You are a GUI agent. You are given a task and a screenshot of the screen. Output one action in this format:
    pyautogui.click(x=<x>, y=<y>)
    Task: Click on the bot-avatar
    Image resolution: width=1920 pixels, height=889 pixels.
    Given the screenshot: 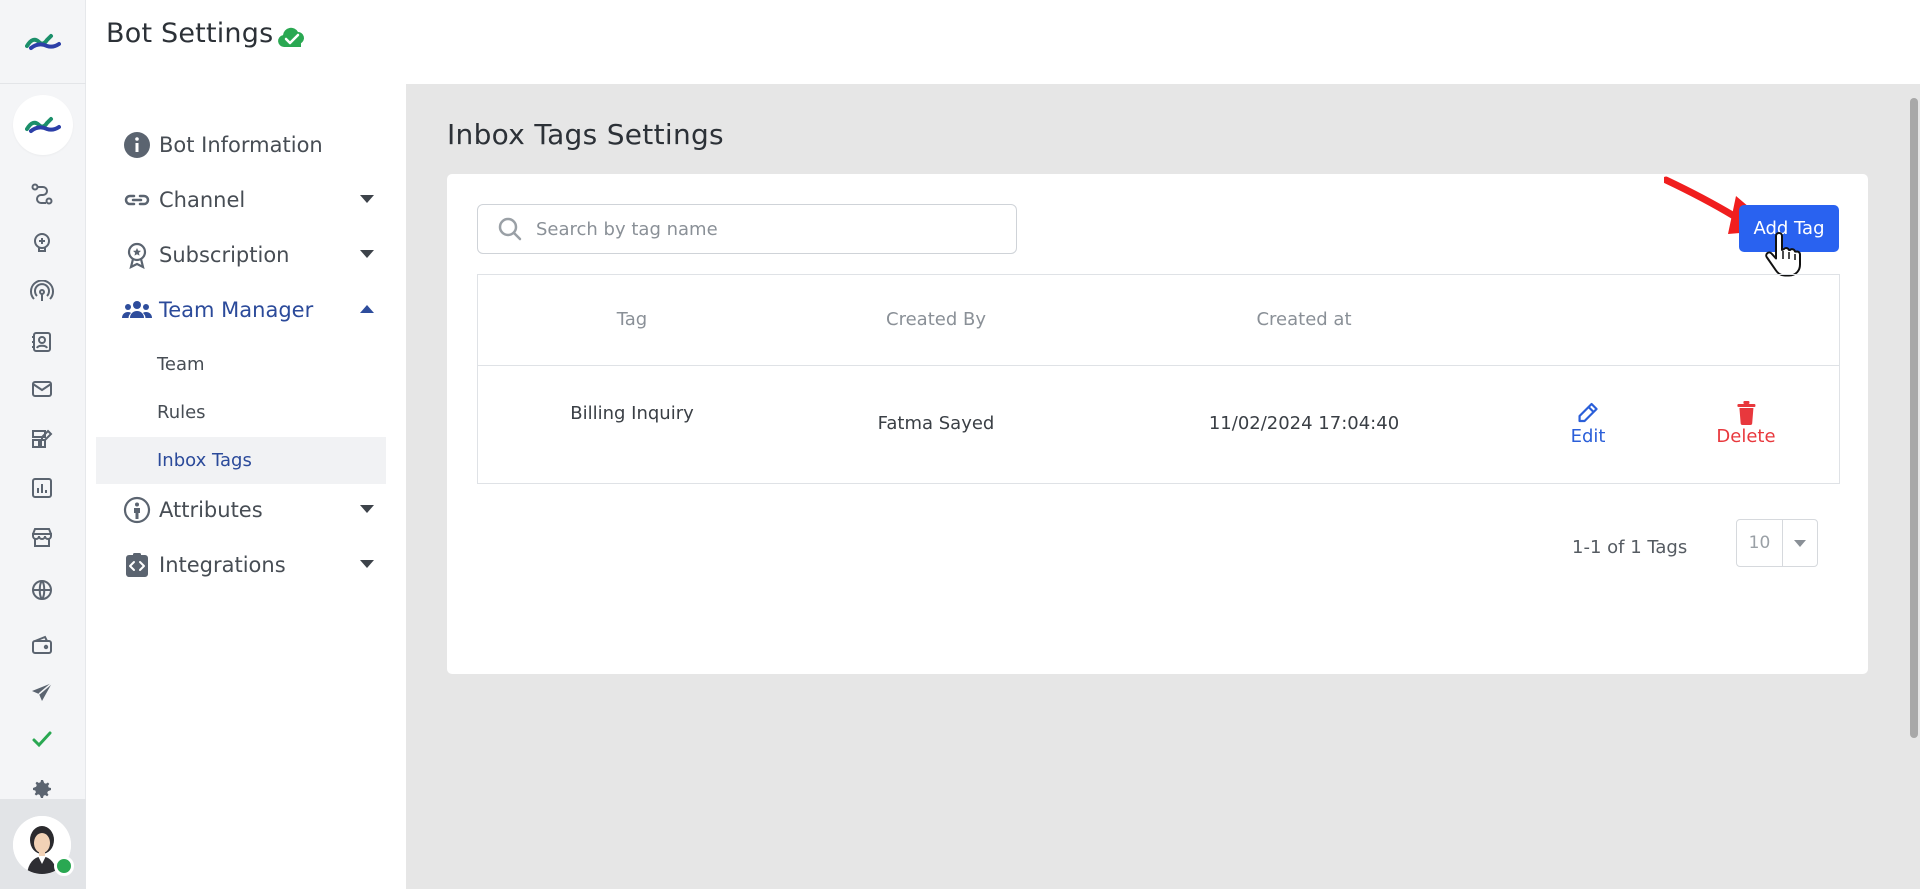 What is the action you would take?
    pyautogui.click(x=43, y=125)
    